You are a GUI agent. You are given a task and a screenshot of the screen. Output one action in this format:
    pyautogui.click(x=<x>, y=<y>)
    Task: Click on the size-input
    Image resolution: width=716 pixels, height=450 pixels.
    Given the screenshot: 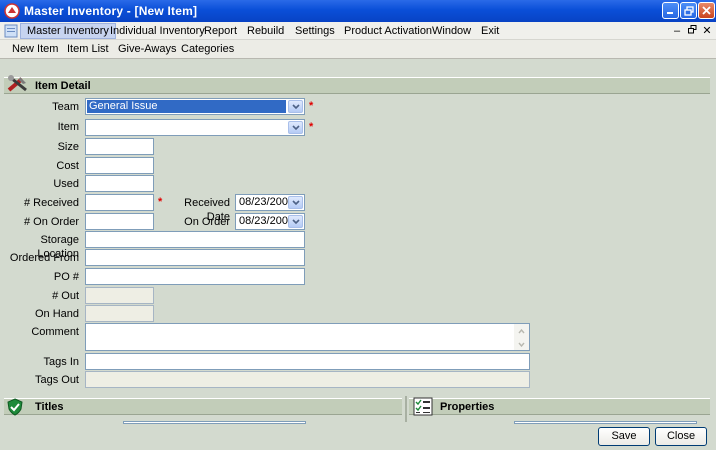 What is the action you would take?
    pyautogui.click(x=119, y=146)
    